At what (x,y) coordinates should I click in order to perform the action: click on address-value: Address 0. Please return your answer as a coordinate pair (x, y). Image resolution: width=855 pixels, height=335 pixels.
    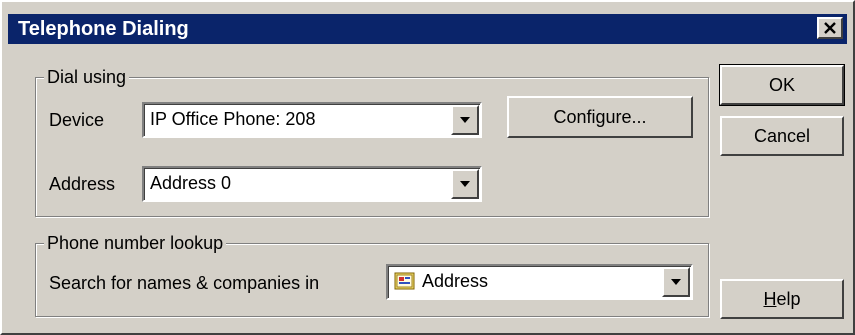
    Looking at the image, I should click on (191, 183).